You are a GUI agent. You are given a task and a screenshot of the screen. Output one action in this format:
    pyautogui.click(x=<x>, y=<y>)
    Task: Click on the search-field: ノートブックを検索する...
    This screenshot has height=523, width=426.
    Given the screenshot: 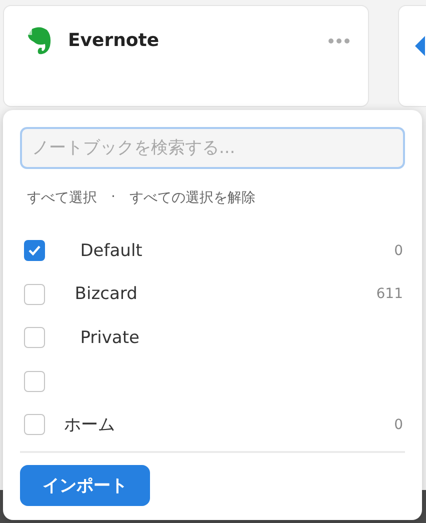 What is the action you would take?
    pyautogui.click(x=212, y=148)
    